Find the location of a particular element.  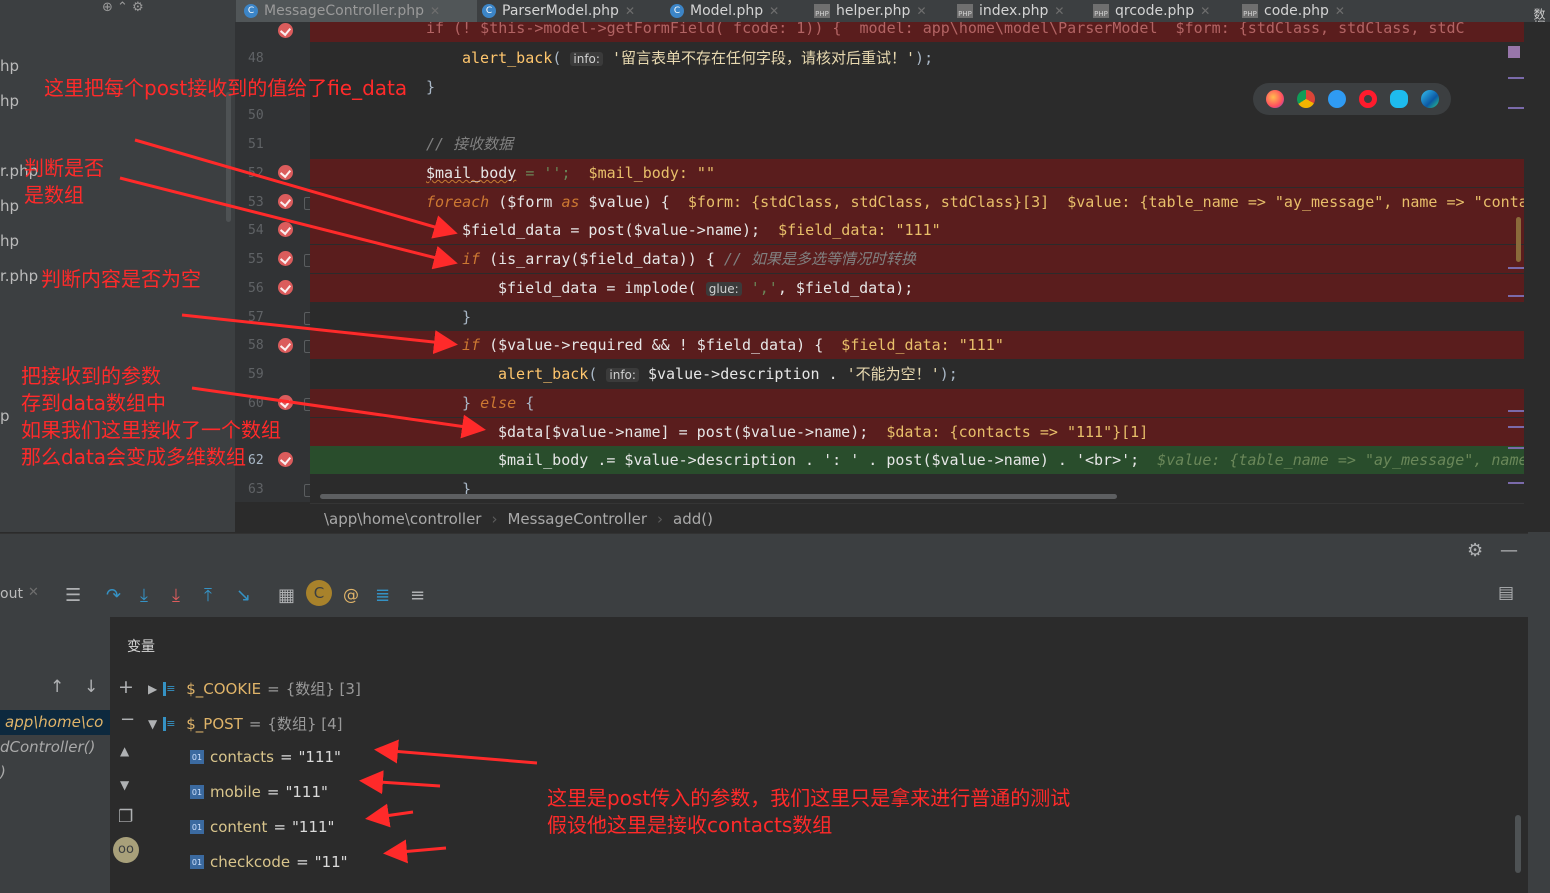

variables-title: 变量 is located at coordinates (141, 647).